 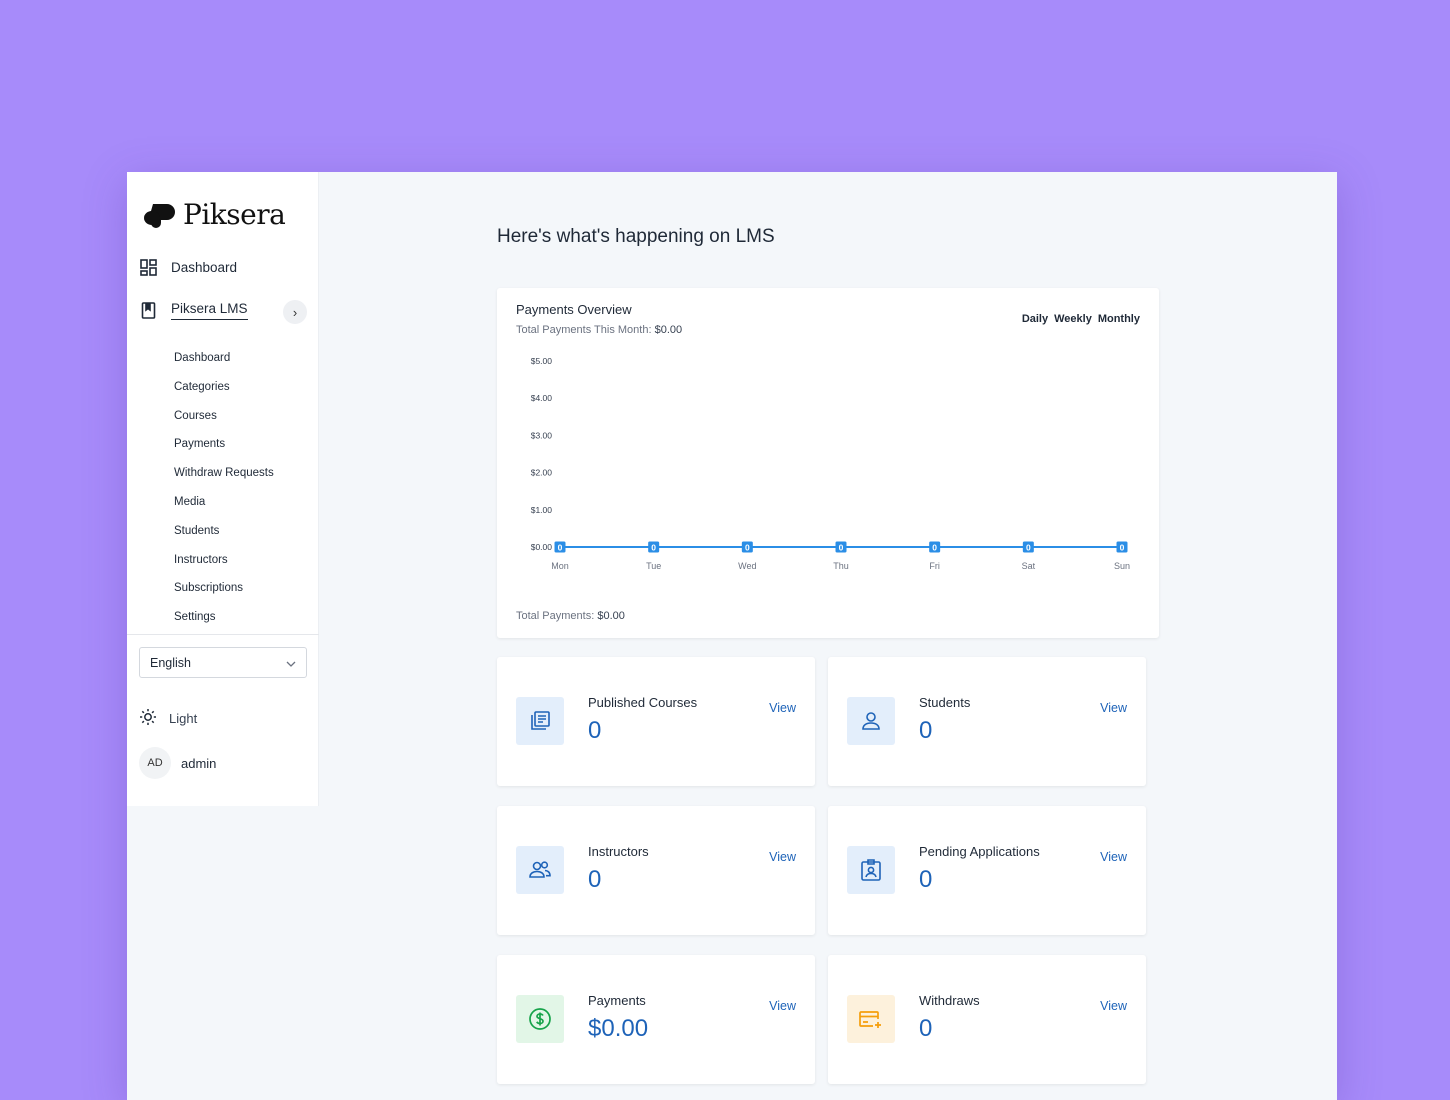 What do you see at coordinates (224, 531) in the screenshot?
I see `submenu-item-students: Students` at bounding box center [224, 531].